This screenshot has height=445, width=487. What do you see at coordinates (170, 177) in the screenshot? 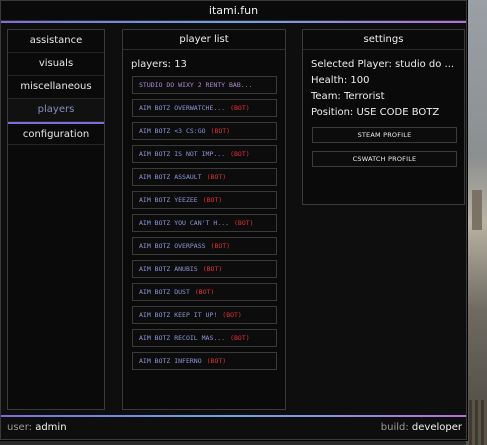
I see `player-name: AIM BOTZ ASSAULT` at bounding box center [170, 177].